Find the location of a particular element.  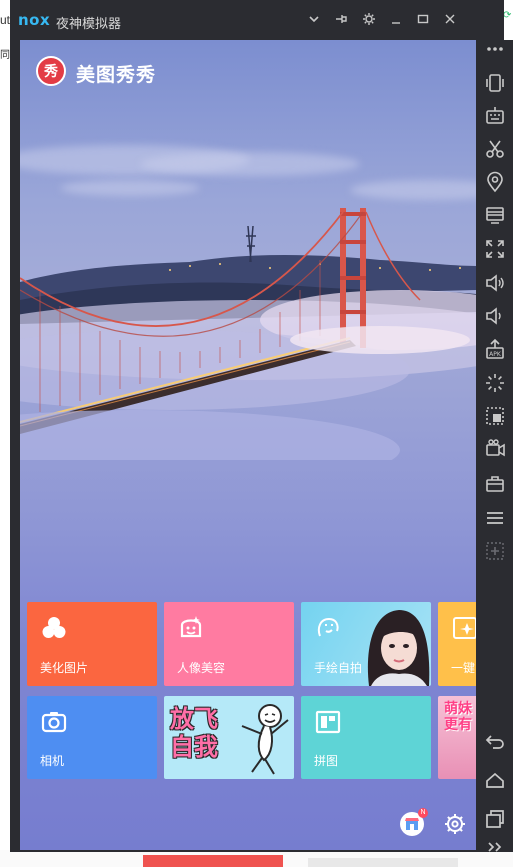

face-icon is located at coordinates (191, 627).